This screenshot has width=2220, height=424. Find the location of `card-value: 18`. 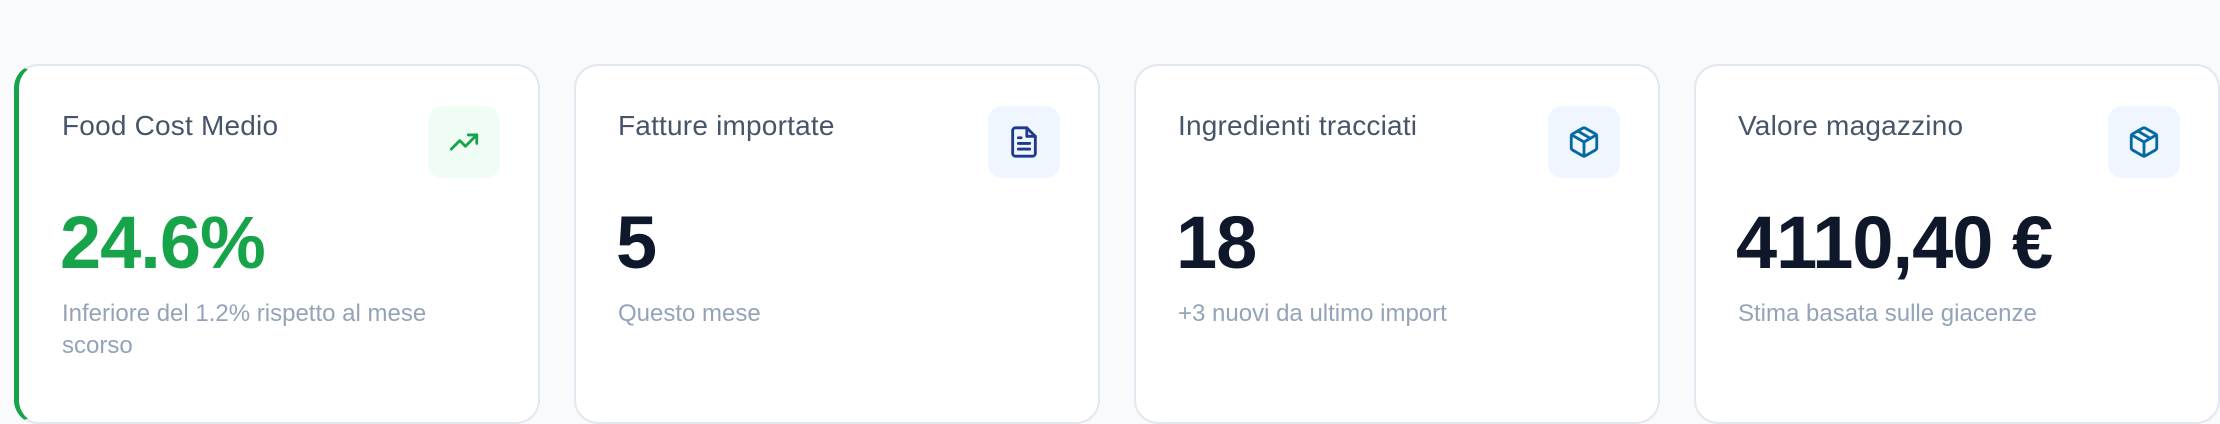

card-value: 18 is located at coordinates (1216, 242).